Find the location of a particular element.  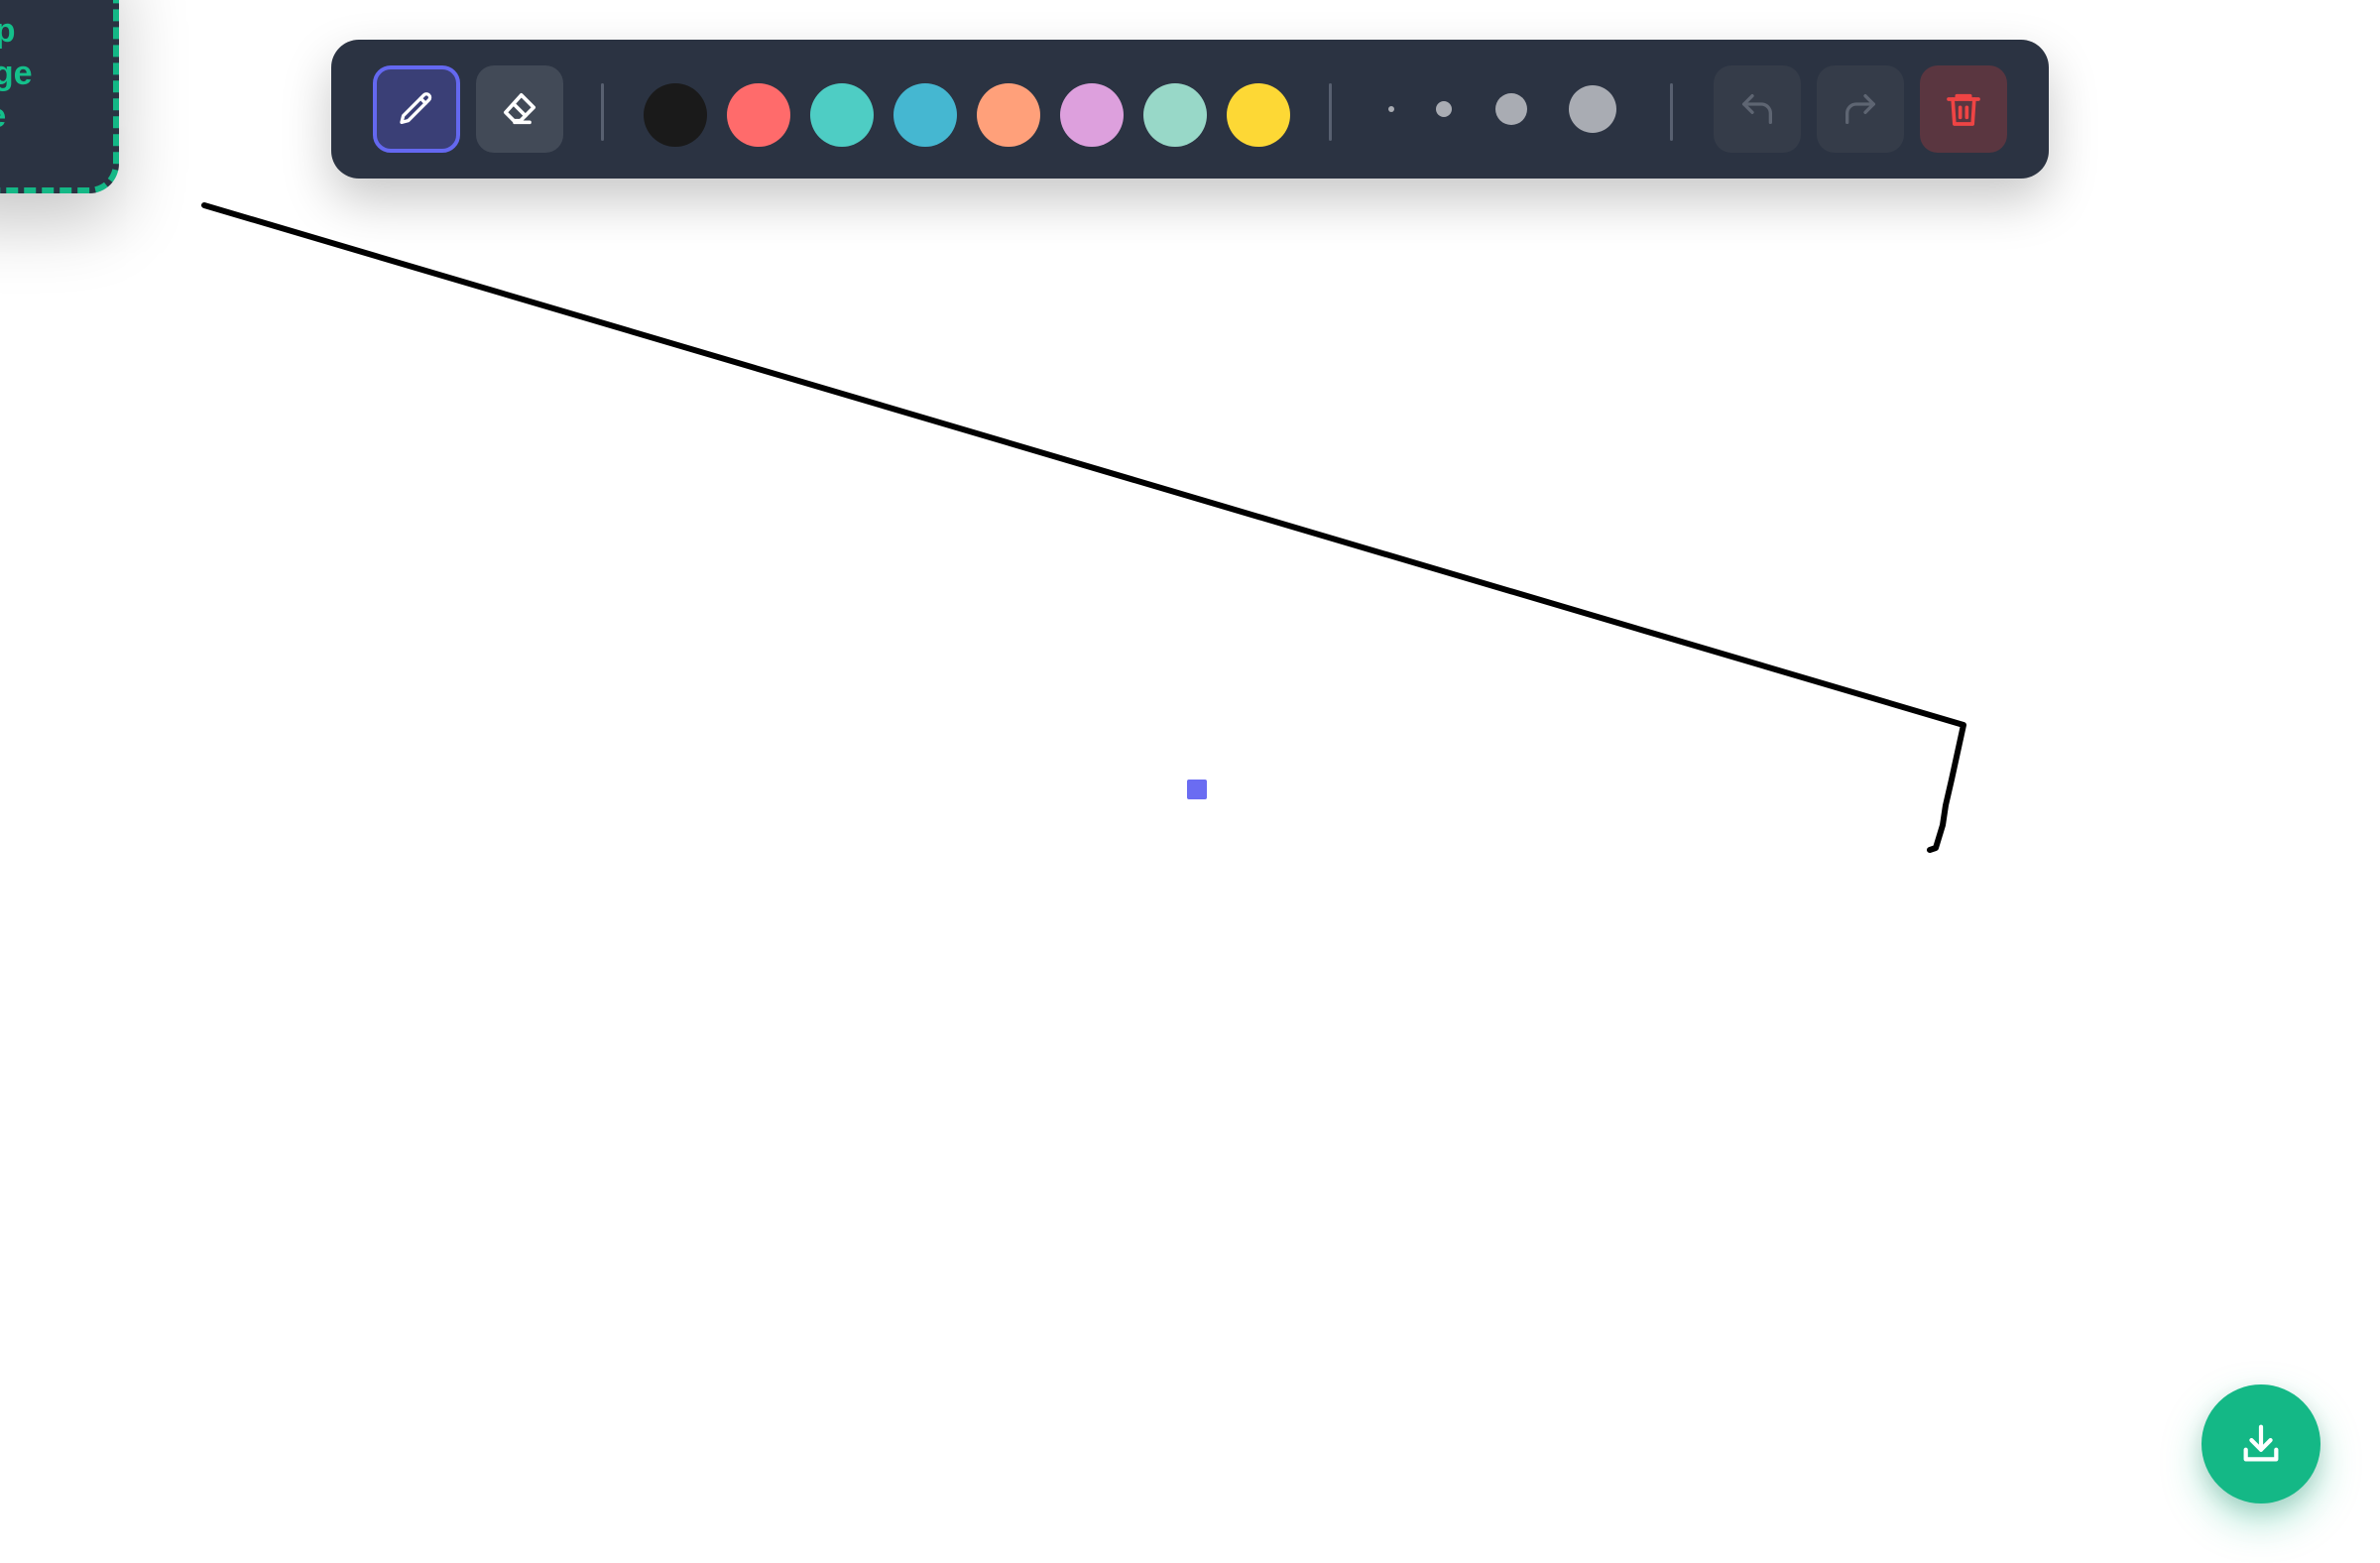

drawing-toolbar is located at coordinates (1190, 109).